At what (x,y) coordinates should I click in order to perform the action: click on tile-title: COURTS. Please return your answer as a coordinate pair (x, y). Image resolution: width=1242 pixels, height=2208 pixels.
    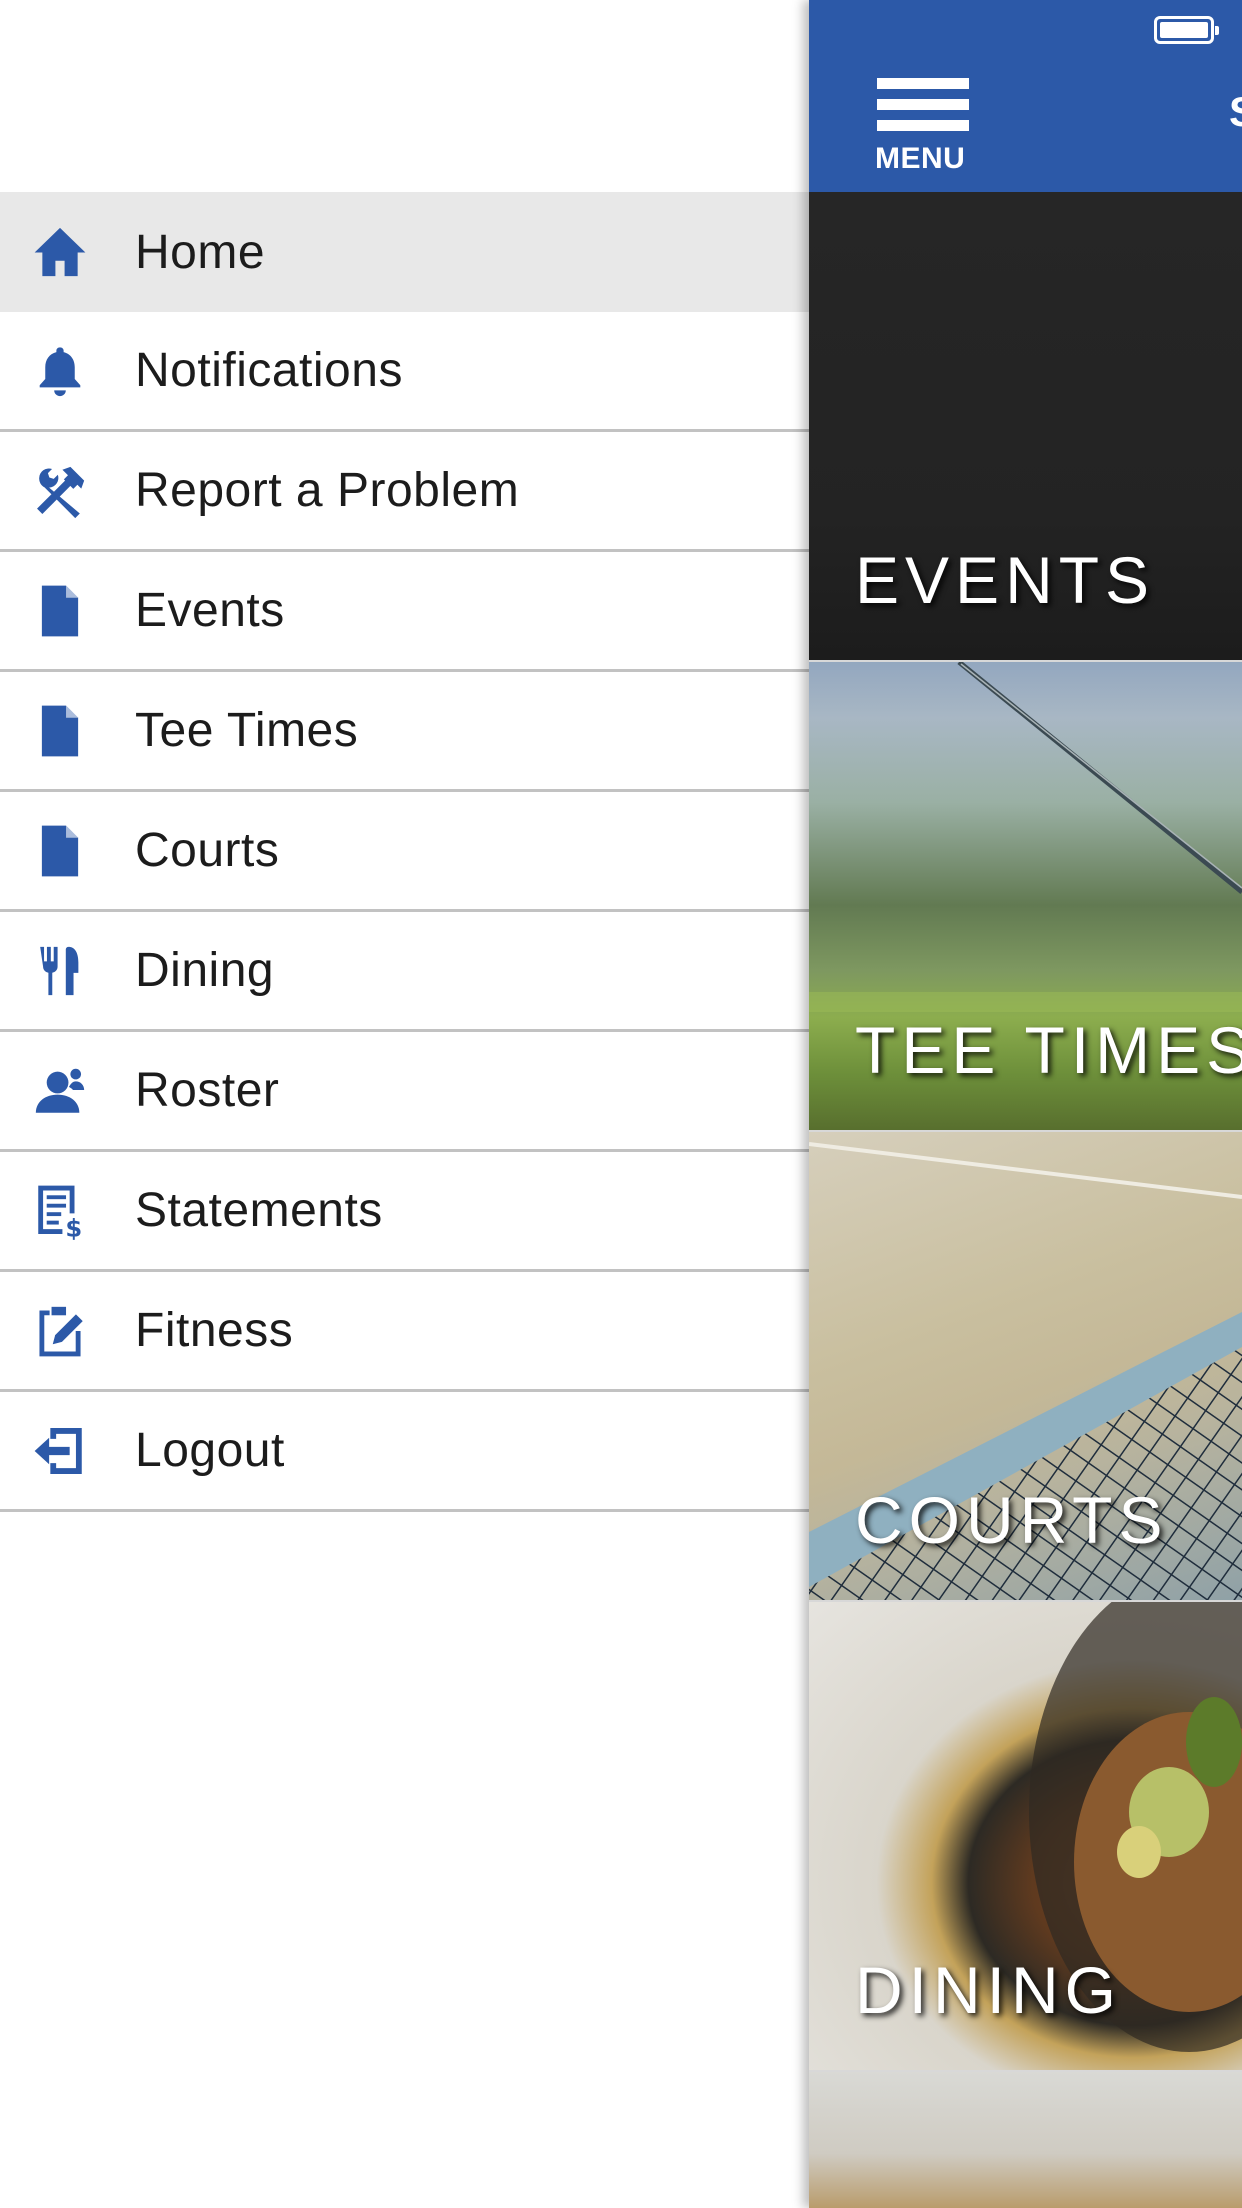
    Looking at the image, I should click on (1012, 1520).